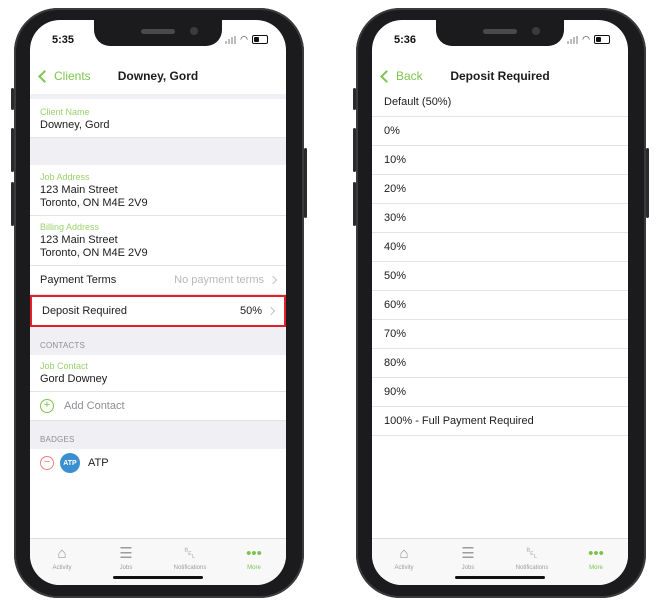 This screenshot has width=660, height=605. What do you see at coordinates (158, 341) in the screenshot?
I see `contacts-section-header: CONTACTS` at bounding box center [158, 341].